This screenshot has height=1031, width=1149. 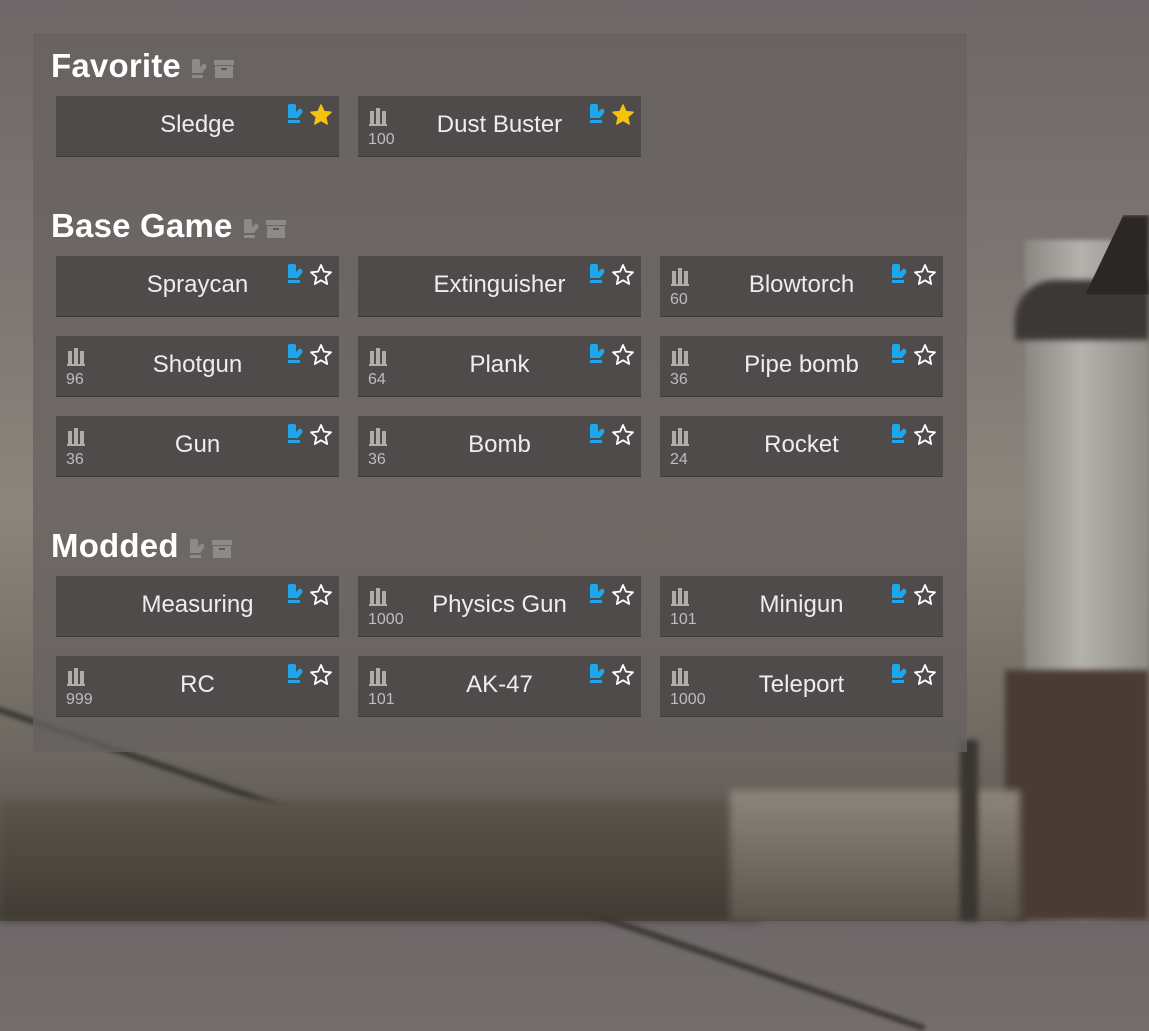 I want to click on section-header-base-game: Base Game, so click(x=169, y=226).